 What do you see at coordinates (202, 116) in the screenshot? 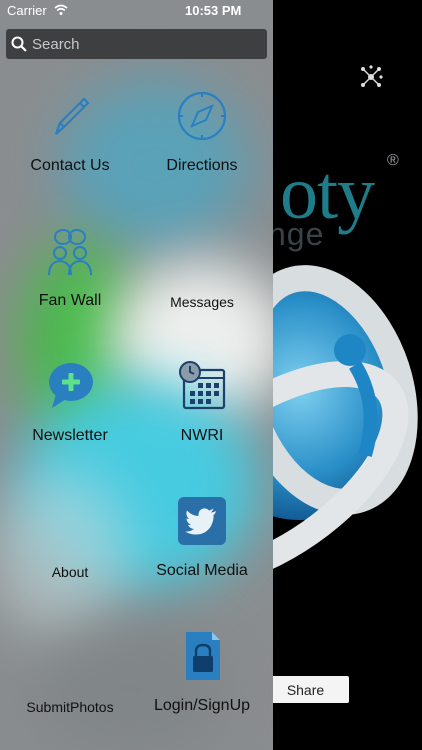
I see `compass-icon` at bounding box center [202, 116].